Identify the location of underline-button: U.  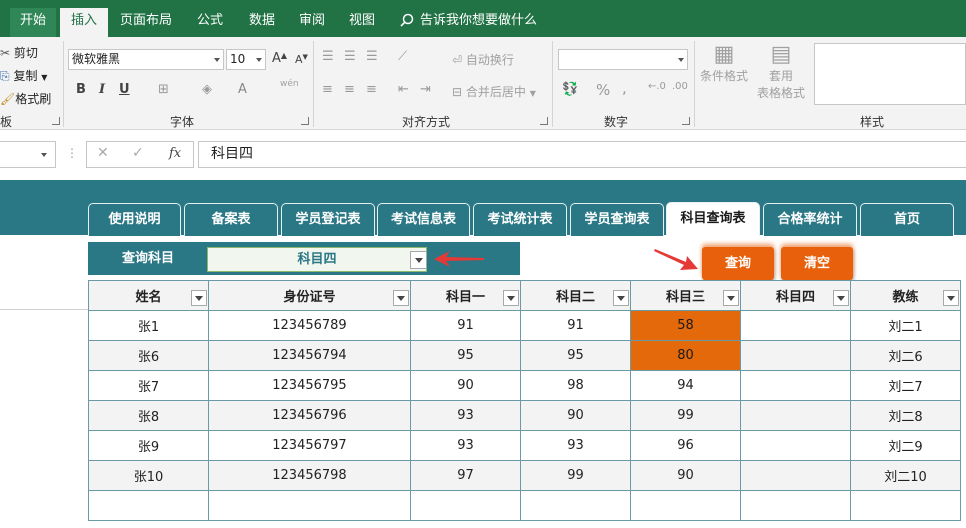
(124, 89).